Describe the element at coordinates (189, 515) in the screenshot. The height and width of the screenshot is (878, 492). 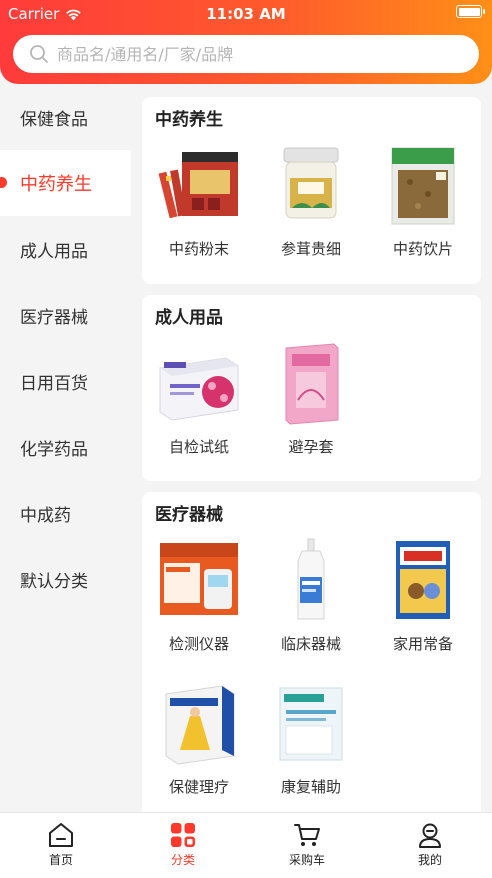
I see `section-title: 医疗器械` at that location.